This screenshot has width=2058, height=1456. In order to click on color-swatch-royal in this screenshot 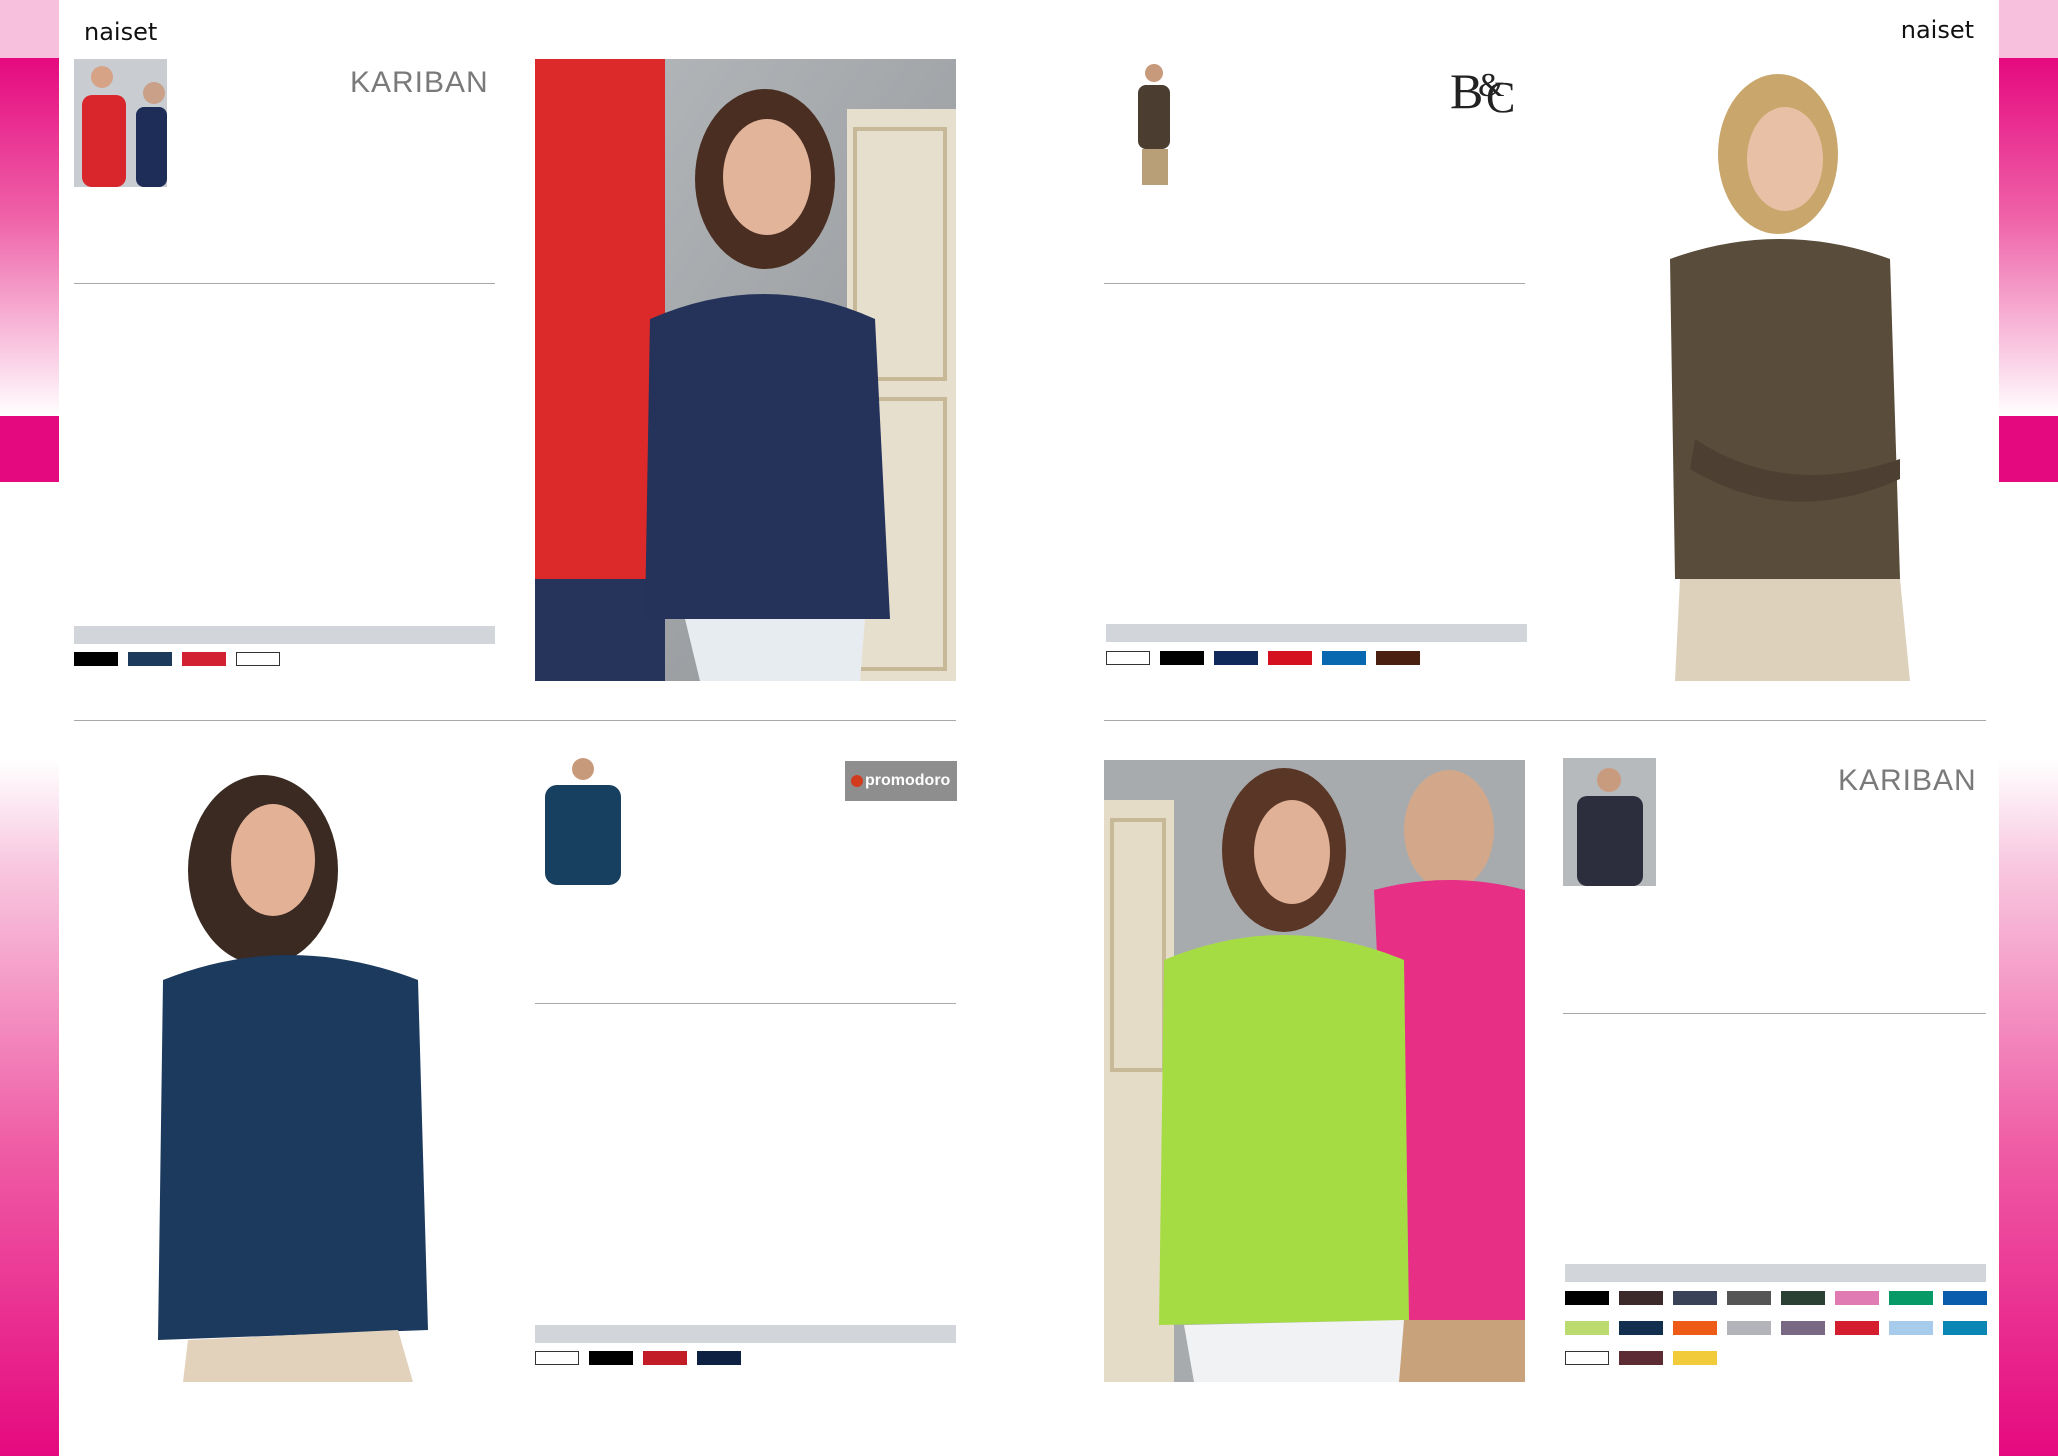, I will do `click(1965, 1298)`.